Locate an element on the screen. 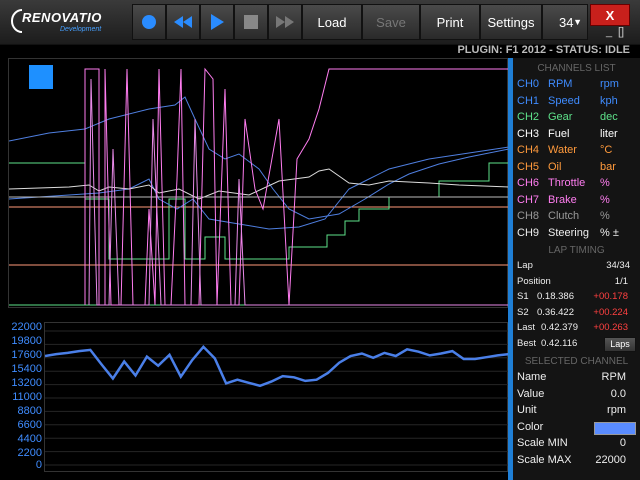 The image size is (640, 480). channel-item-ch8: CH8 Clutch% is located at coordinates (576, 216).